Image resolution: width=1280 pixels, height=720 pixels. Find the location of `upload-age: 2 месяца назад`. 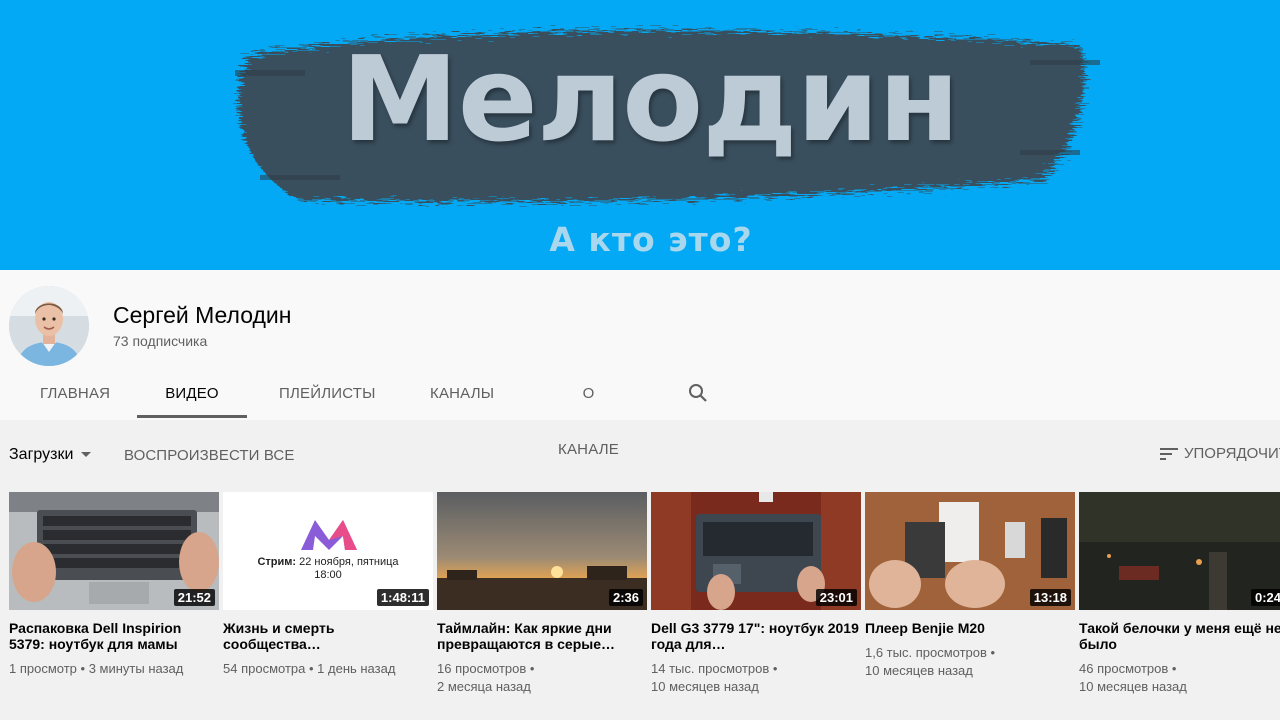

upload-age: 2 месяца назад is located at coordinates (484, 686).